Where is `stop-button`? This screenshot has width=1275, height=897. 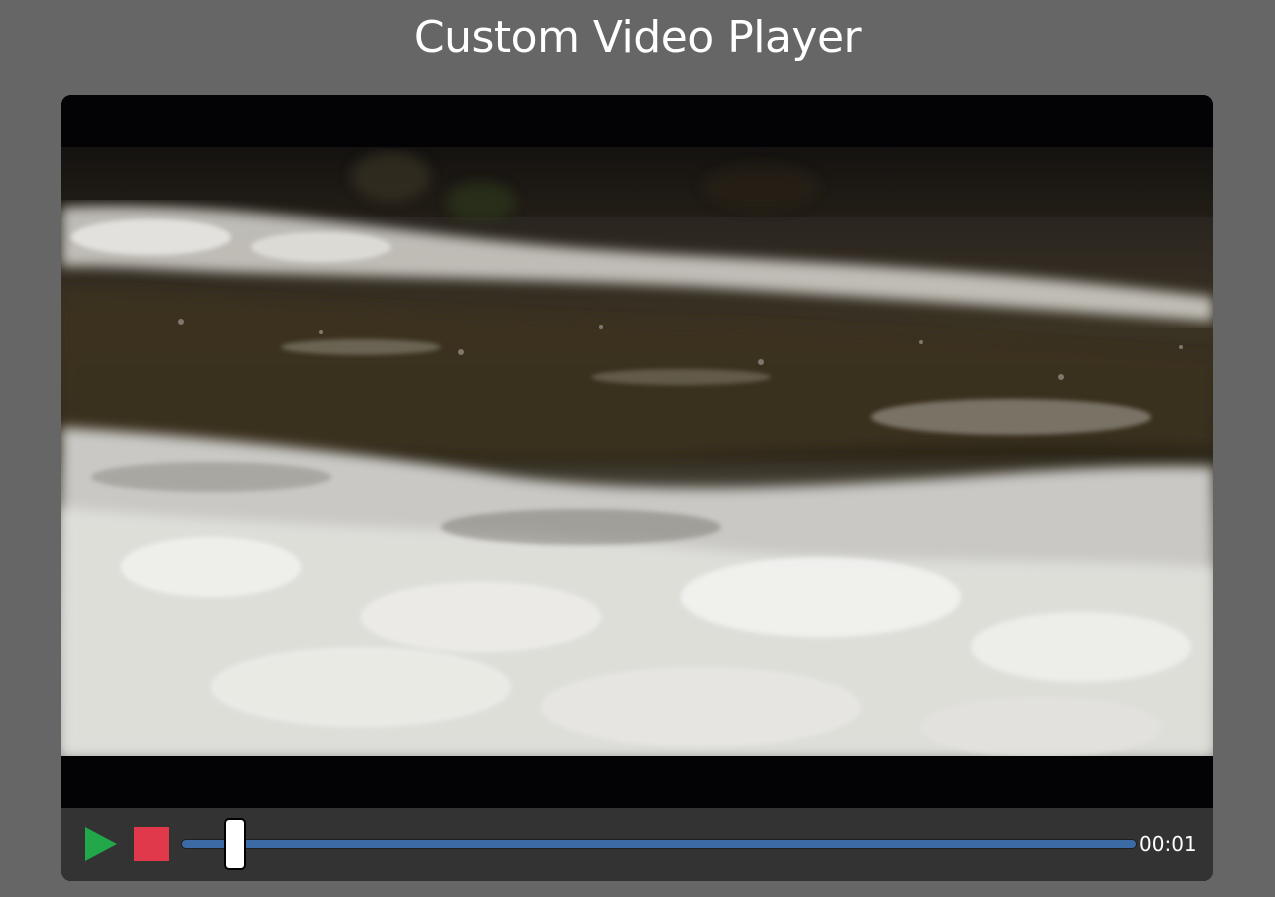
stop-button is located at coordinates (151, 844).